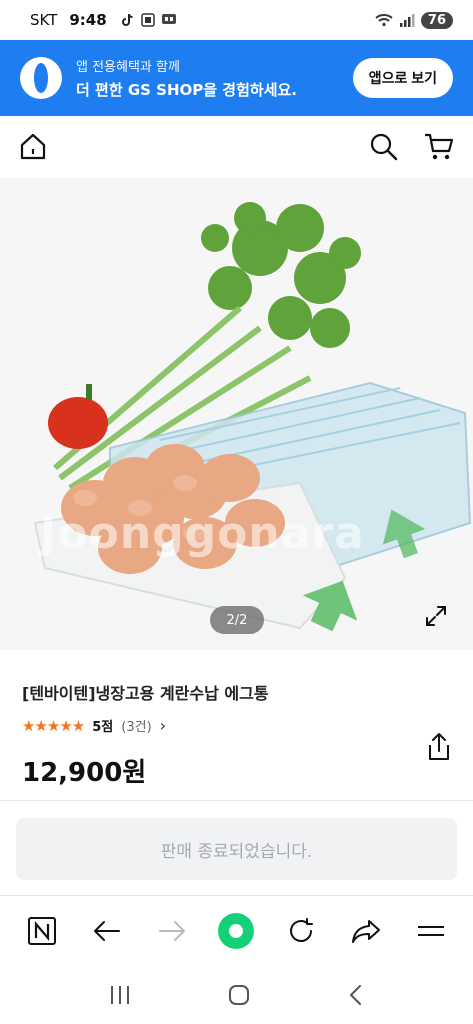  Describe the element at coordinates (41, 78) in the screenshot. I see `gs-shop-logo` at that location.